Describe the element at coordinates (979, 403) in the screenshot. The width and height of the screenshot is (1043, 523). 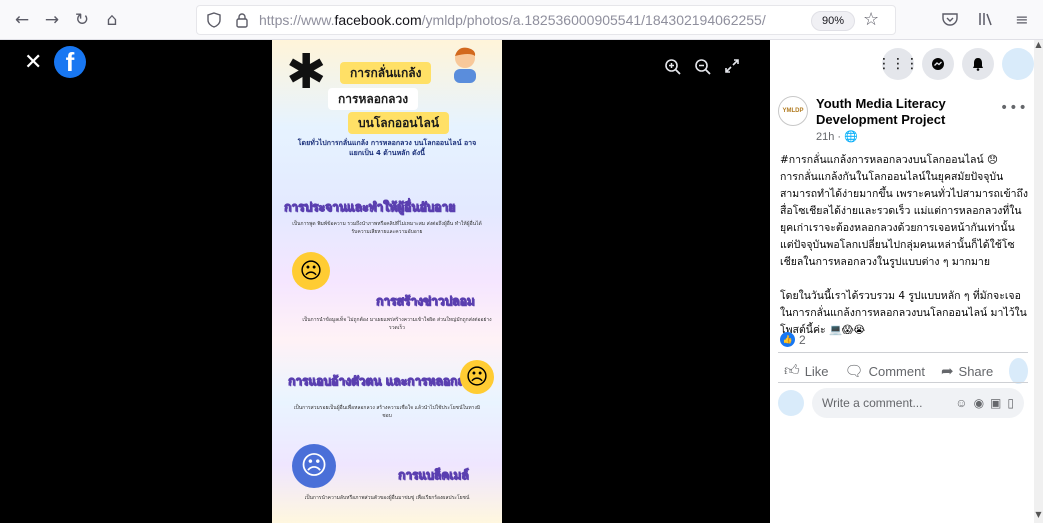
I see `camera-icon: ◉` at that location.